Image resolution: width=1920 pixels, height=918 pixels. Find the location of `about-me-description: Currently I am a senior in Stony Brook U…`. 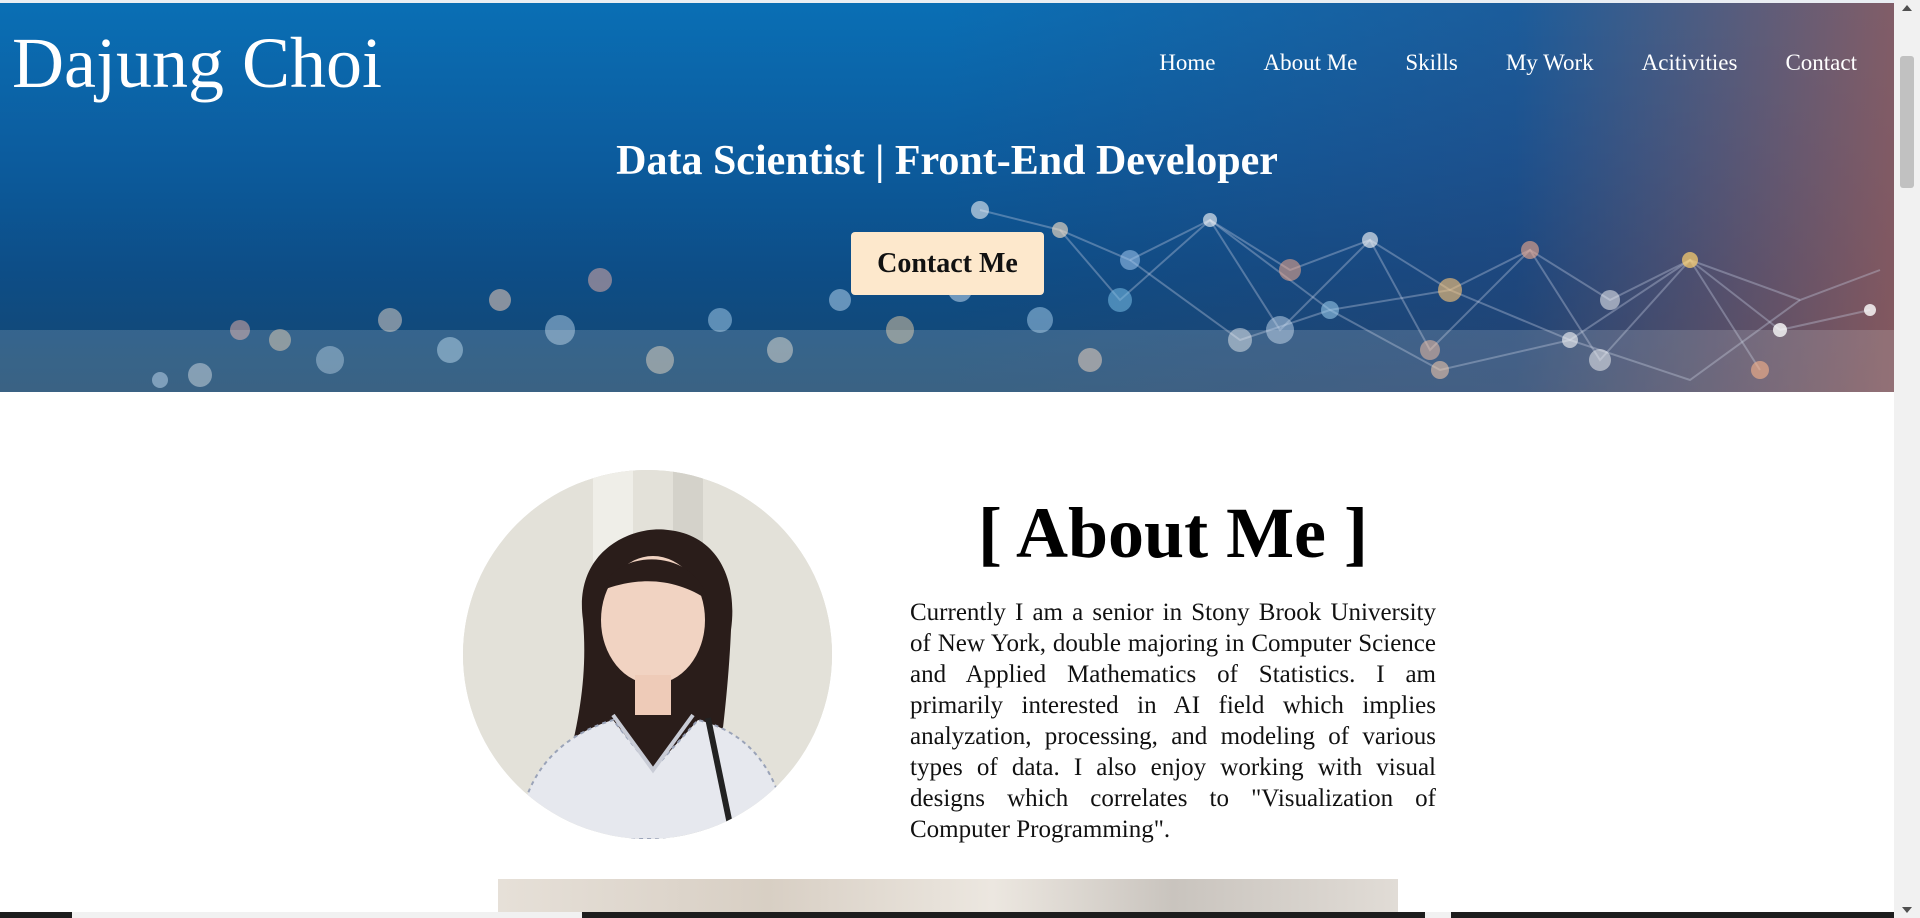

about-me-description: Currently I am a senior in Stony Brook U… is located at coordinates (1173, 721).